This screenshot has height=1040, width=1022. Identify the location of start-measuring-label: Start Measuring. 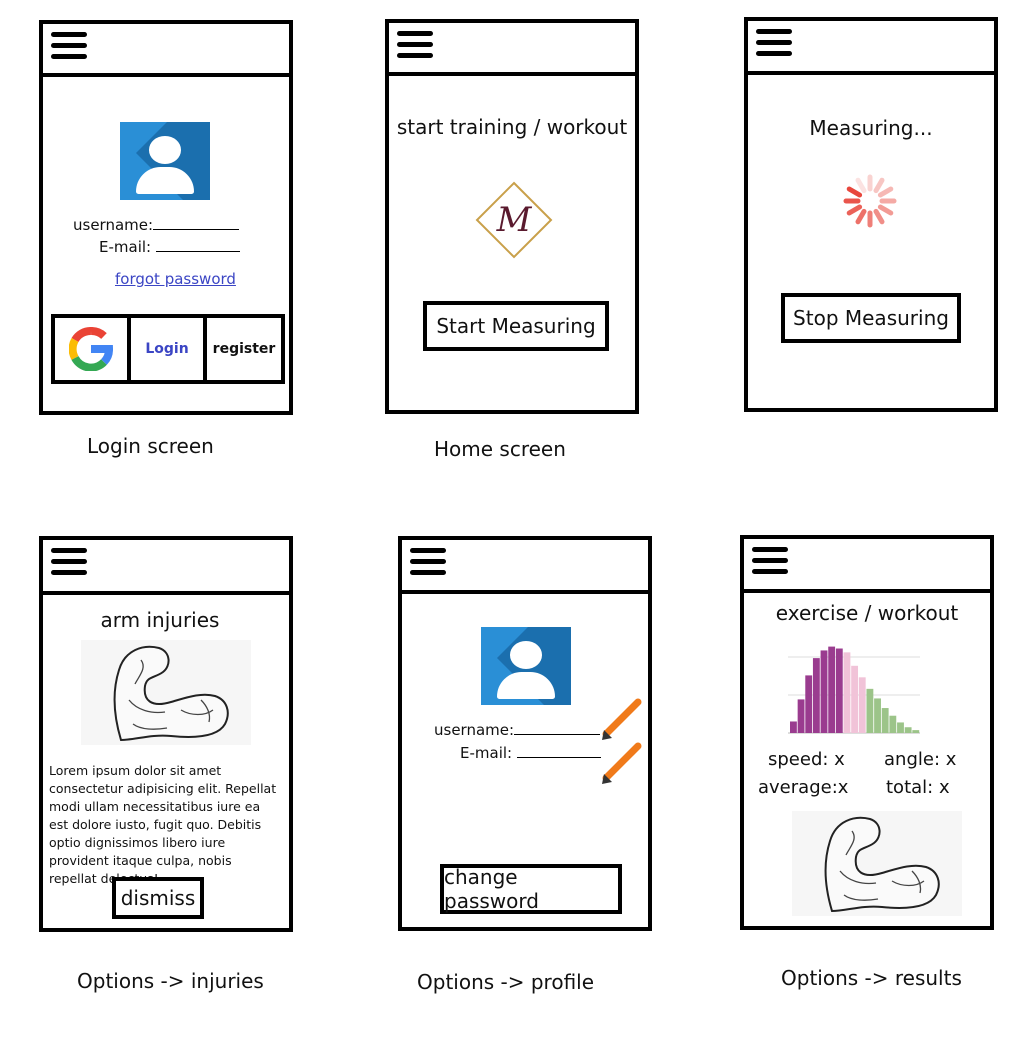
(516, 326).